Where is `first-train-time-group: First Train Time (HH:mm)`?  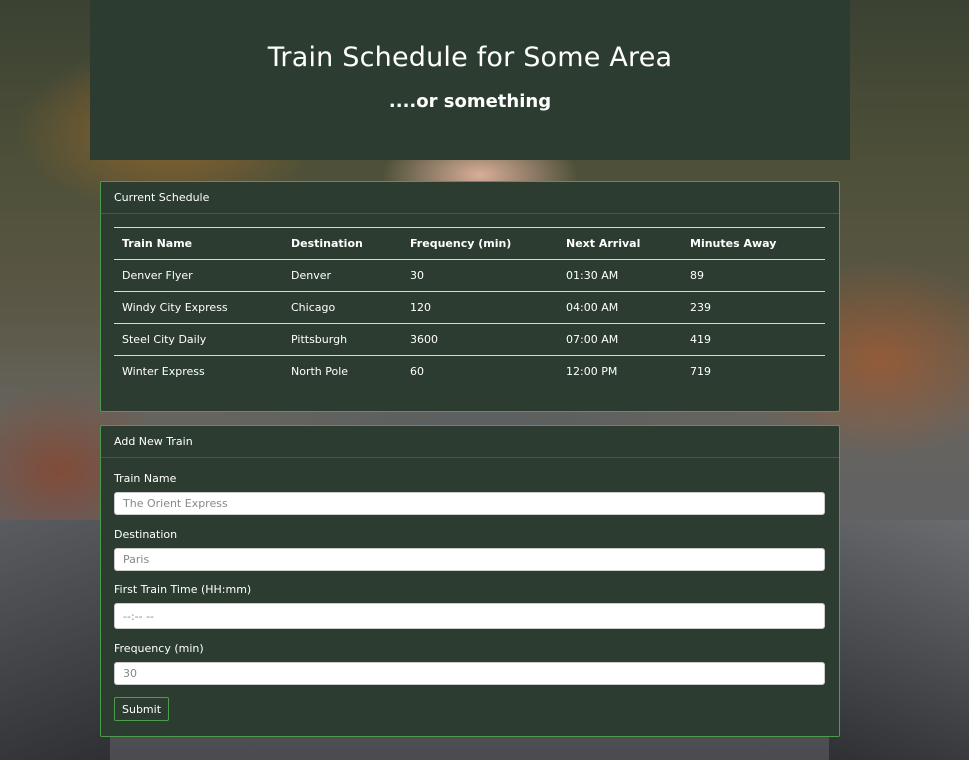 first-train-time-group: First Train Time (HH:mm) is located at coordinates (469, 606).